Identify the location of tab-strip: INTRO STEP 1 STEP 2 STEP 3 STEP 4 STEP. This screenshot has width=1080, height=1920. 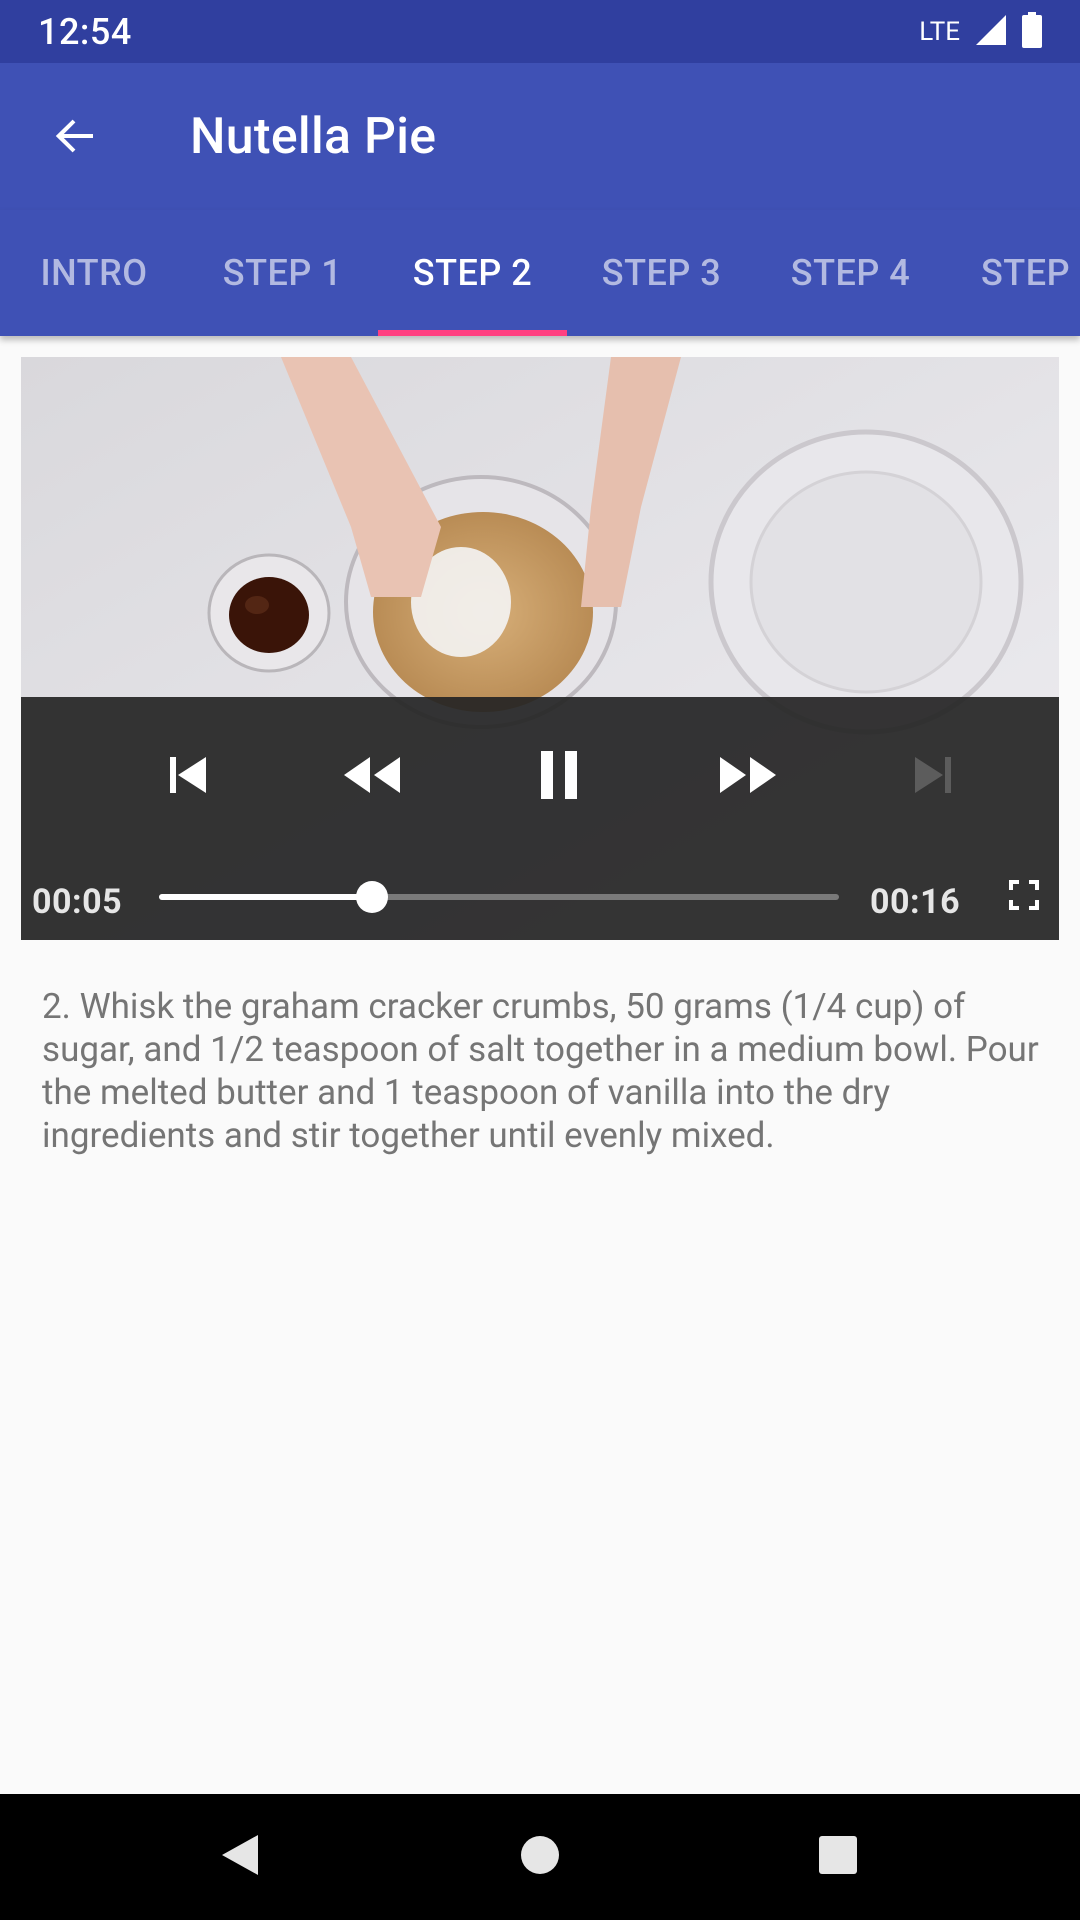
(540, 273).